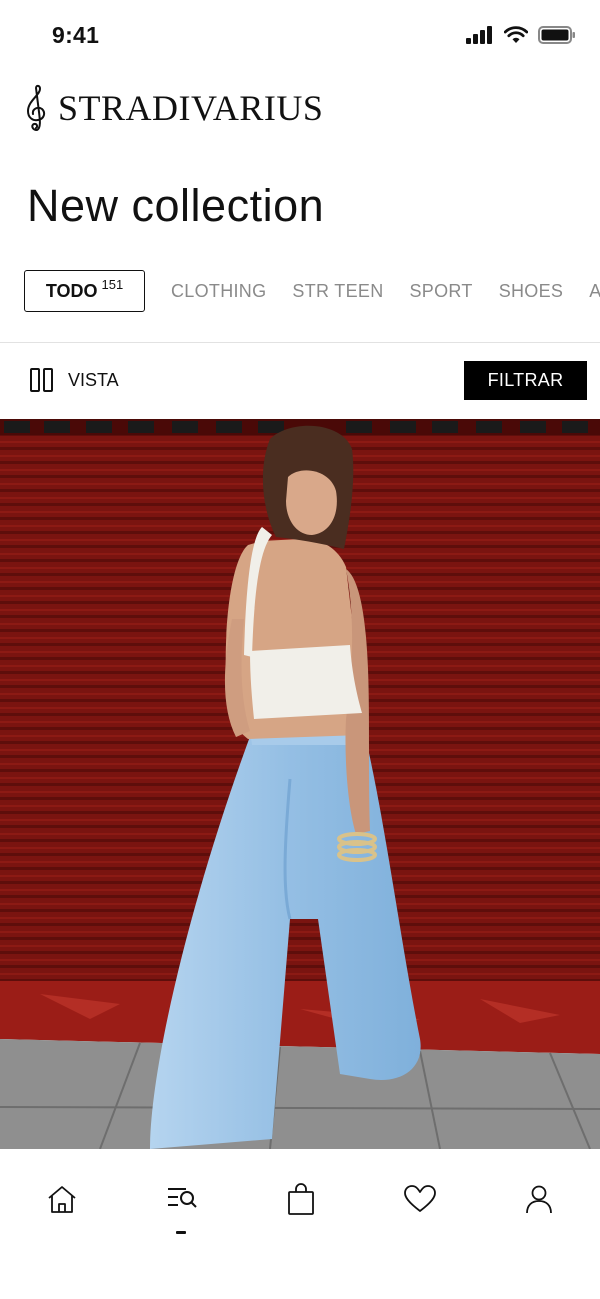  What do you see at coordinates (594, 291) in the screenshot?
I see `tab-acc: ACC` at bounding box center [594, 291].